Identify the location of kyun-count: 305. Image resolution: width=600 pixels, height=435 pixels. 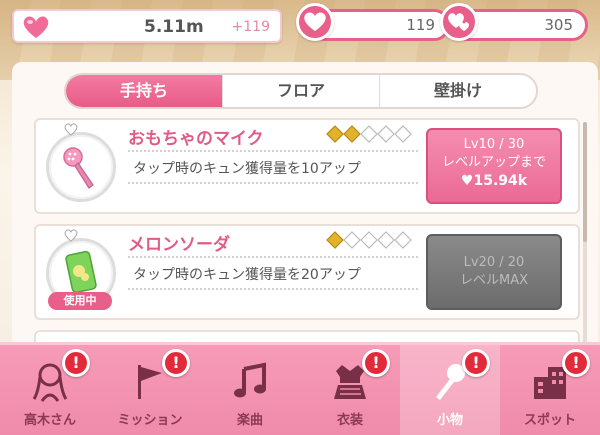
(558, 25).